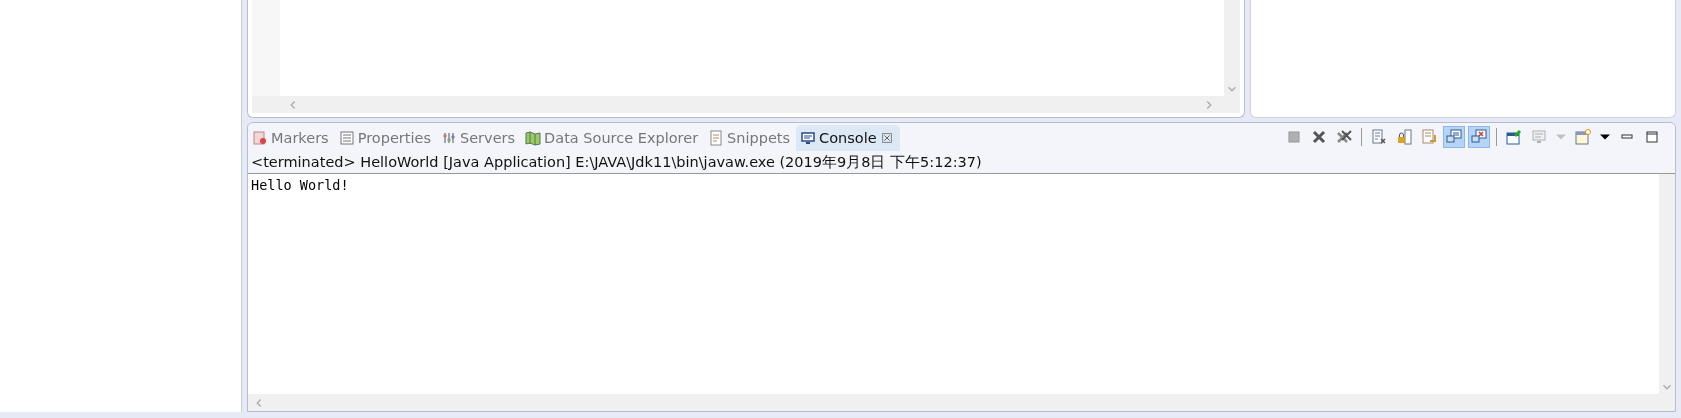 The width and height of the screenshot is (1681, 418). What do you see at coordinates (1294, 137) in the screenshot?
I see `stop-icon` at bounding box center [1294, 137].